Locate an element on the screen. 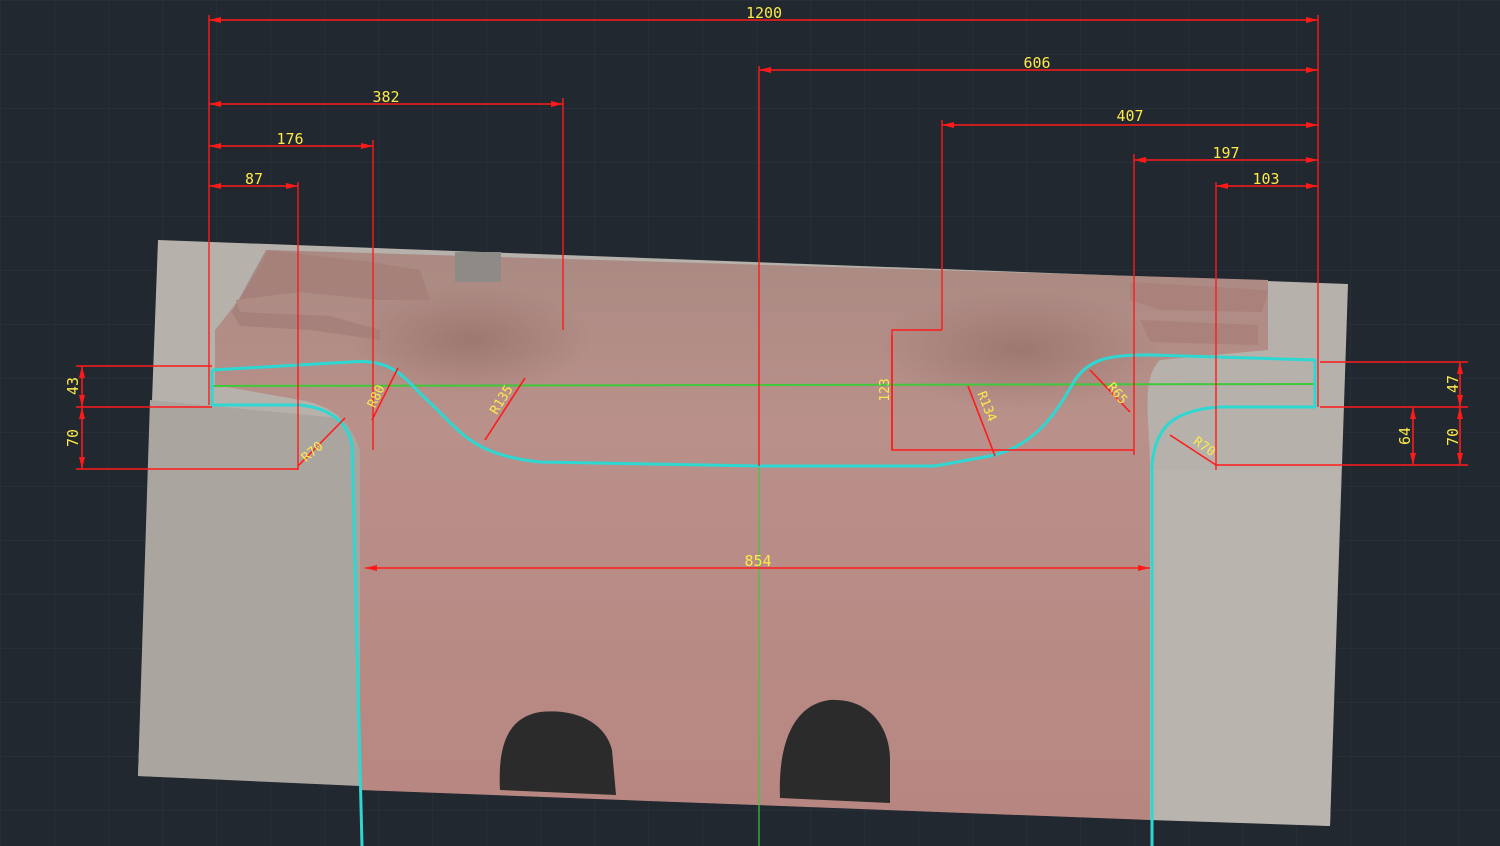 This screenshot has width=1500, height=846. dim-right-vert-mid: 64 is located at coordinates (1405, 436).